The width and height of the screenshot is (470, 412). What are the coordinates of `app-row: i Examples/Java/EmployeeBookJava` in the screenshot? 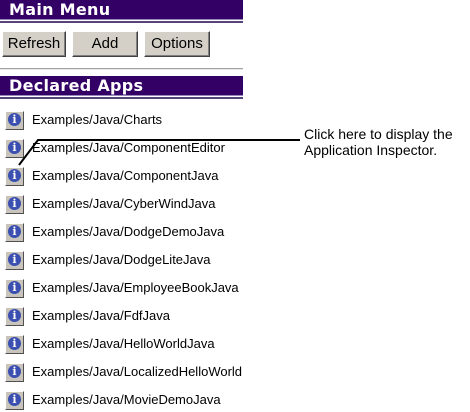 It's located at (121, 290).